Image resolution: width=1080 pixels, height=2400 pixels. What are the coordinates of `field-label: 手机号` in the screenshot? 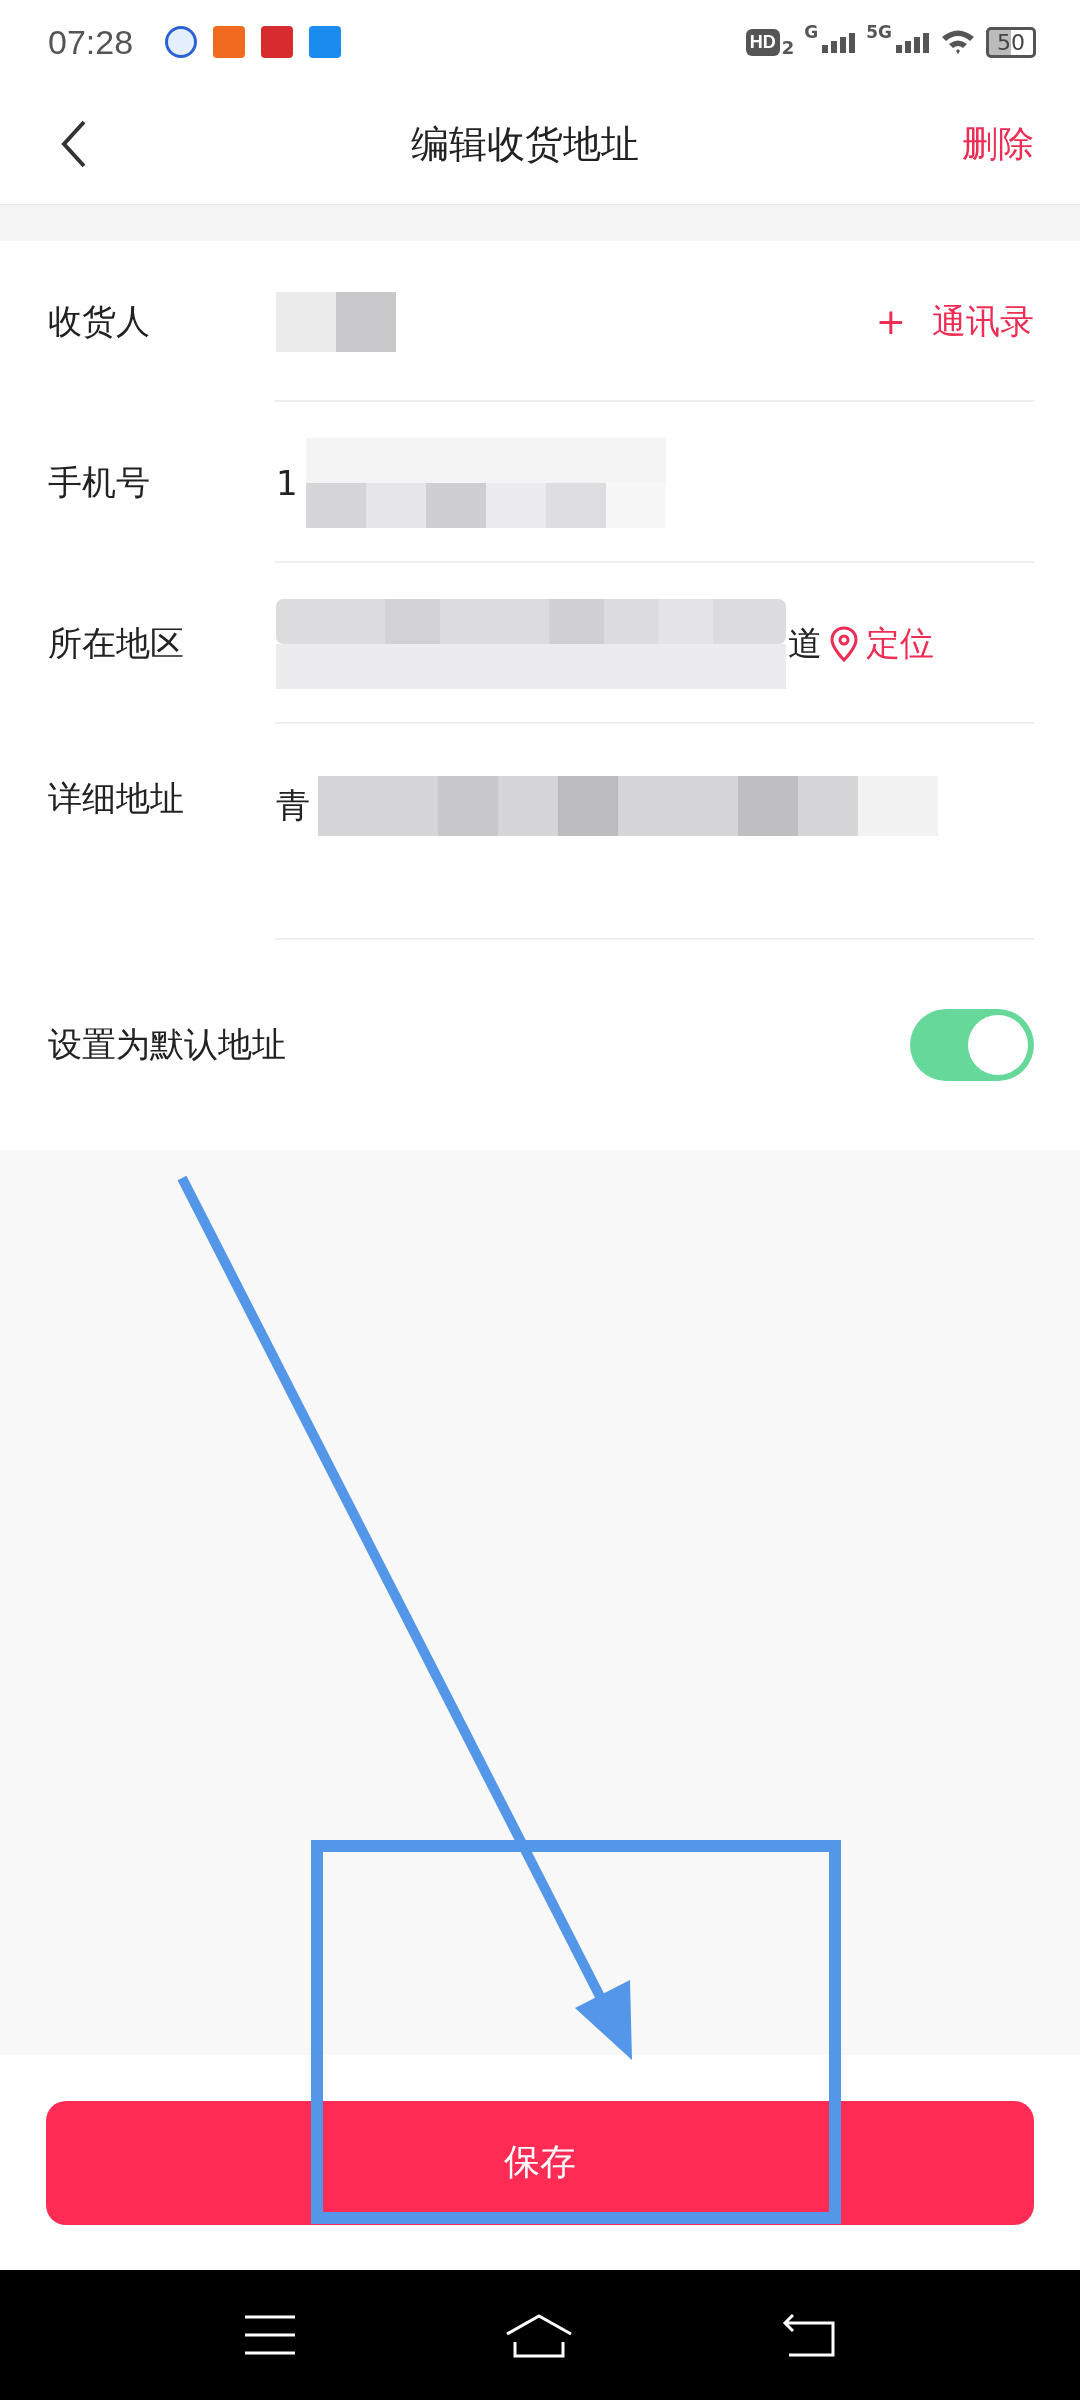 It's located at (99, 482).